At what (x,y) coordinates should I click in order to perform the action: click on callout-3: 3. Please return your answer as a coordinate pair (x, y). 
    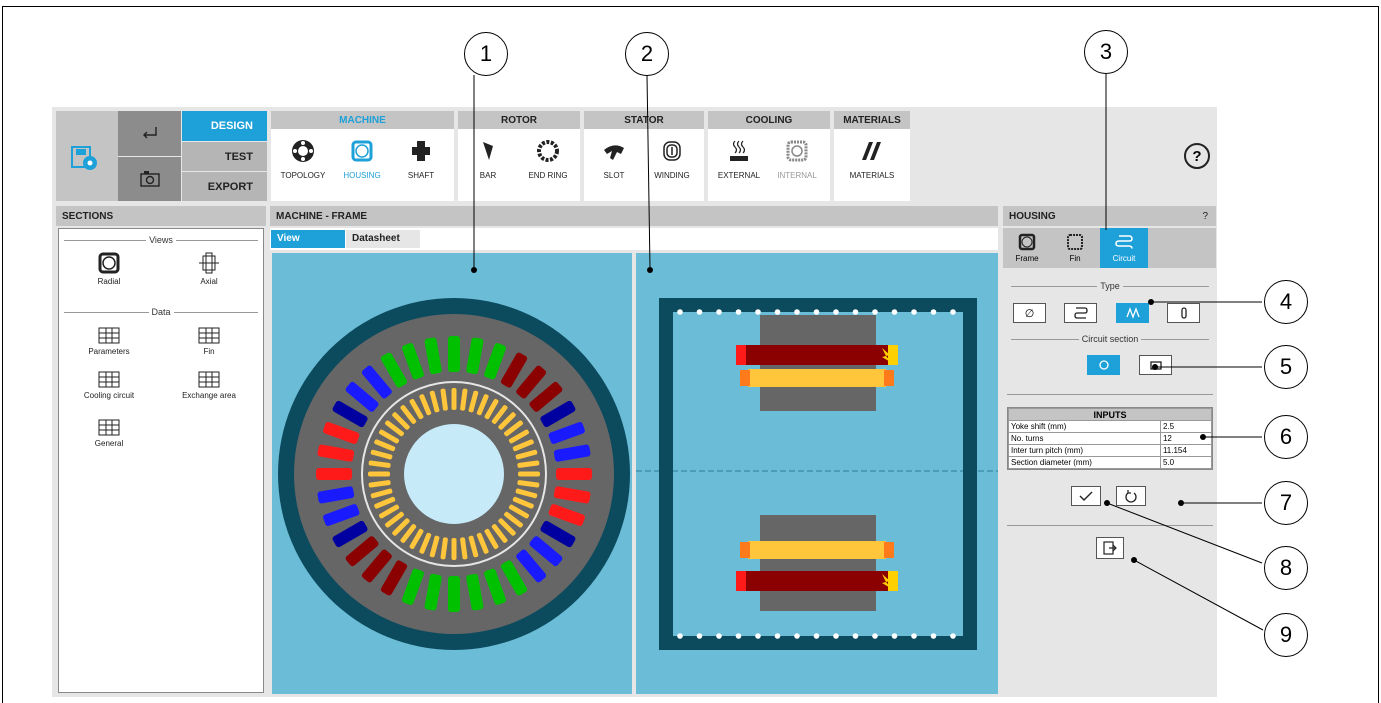
    Looking at the image, I should click on (1106, 52).